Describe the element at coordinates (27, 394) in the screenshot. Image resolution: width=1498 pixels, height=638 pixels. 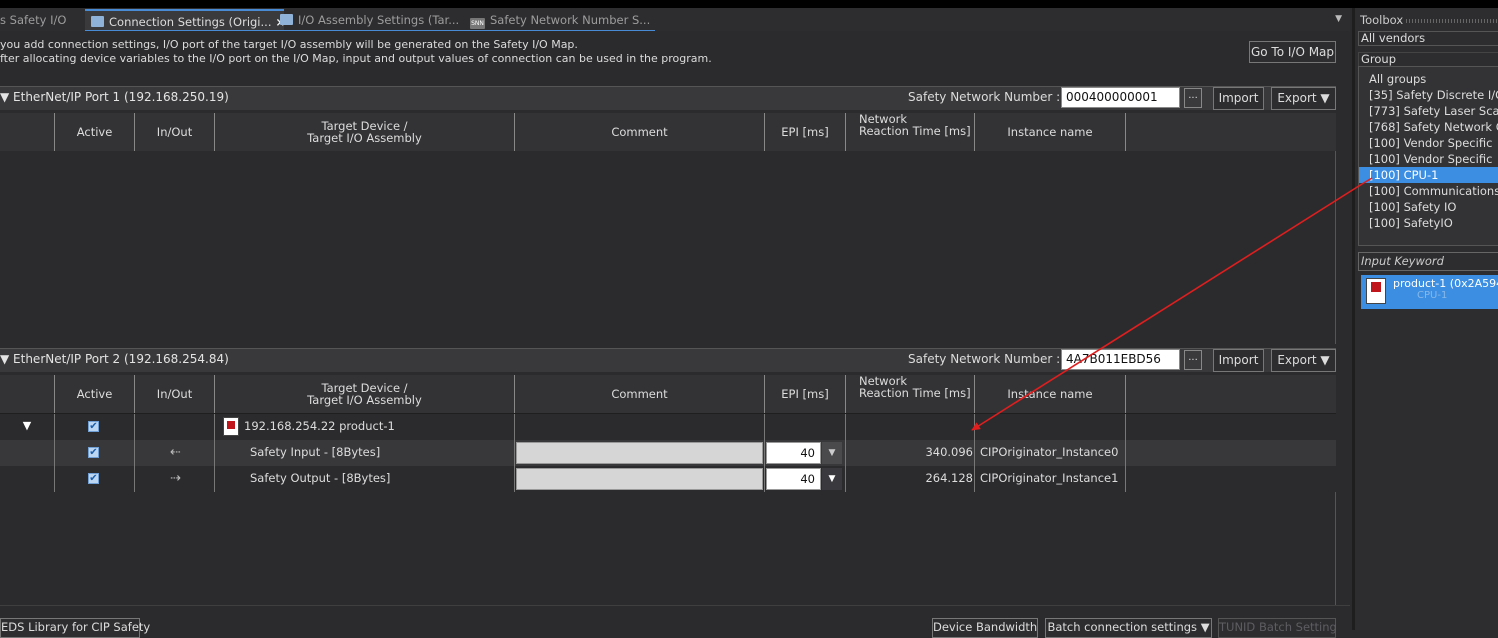
I see `col-expand` at that location.